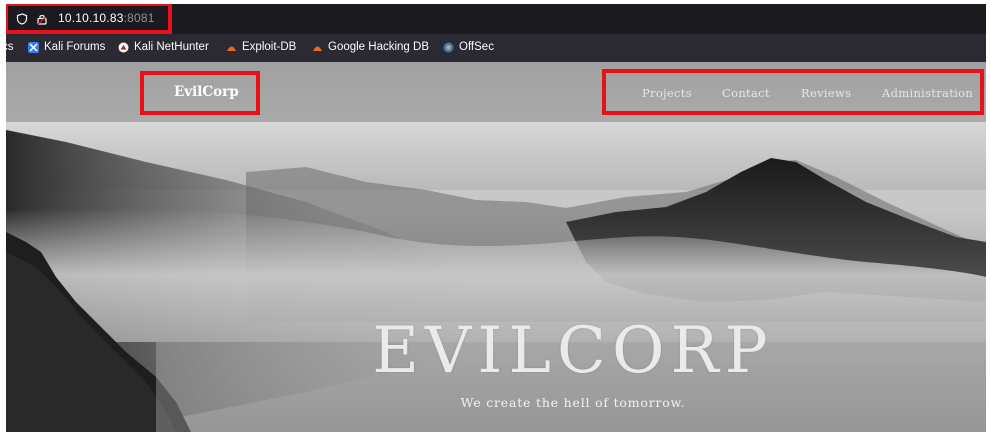  What do you see at coordinates (200, 93) in the screenshot?
I see `brand-highlight-box` at bounding box center [200, 93].